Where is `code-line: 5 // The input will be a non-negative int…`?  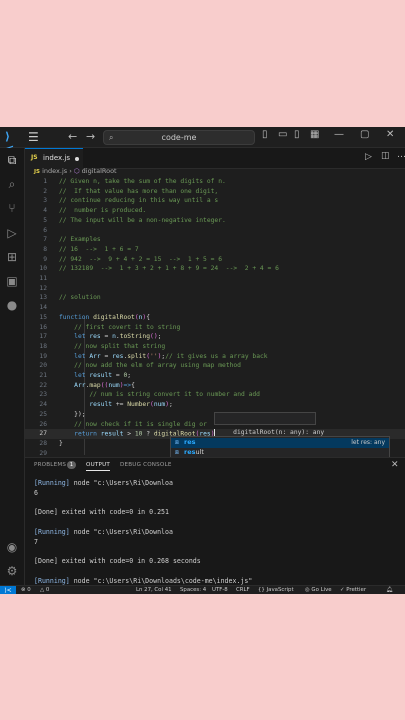 code-line: 5 // The input will be a non-negative int… is located at coordinates (215, 221).